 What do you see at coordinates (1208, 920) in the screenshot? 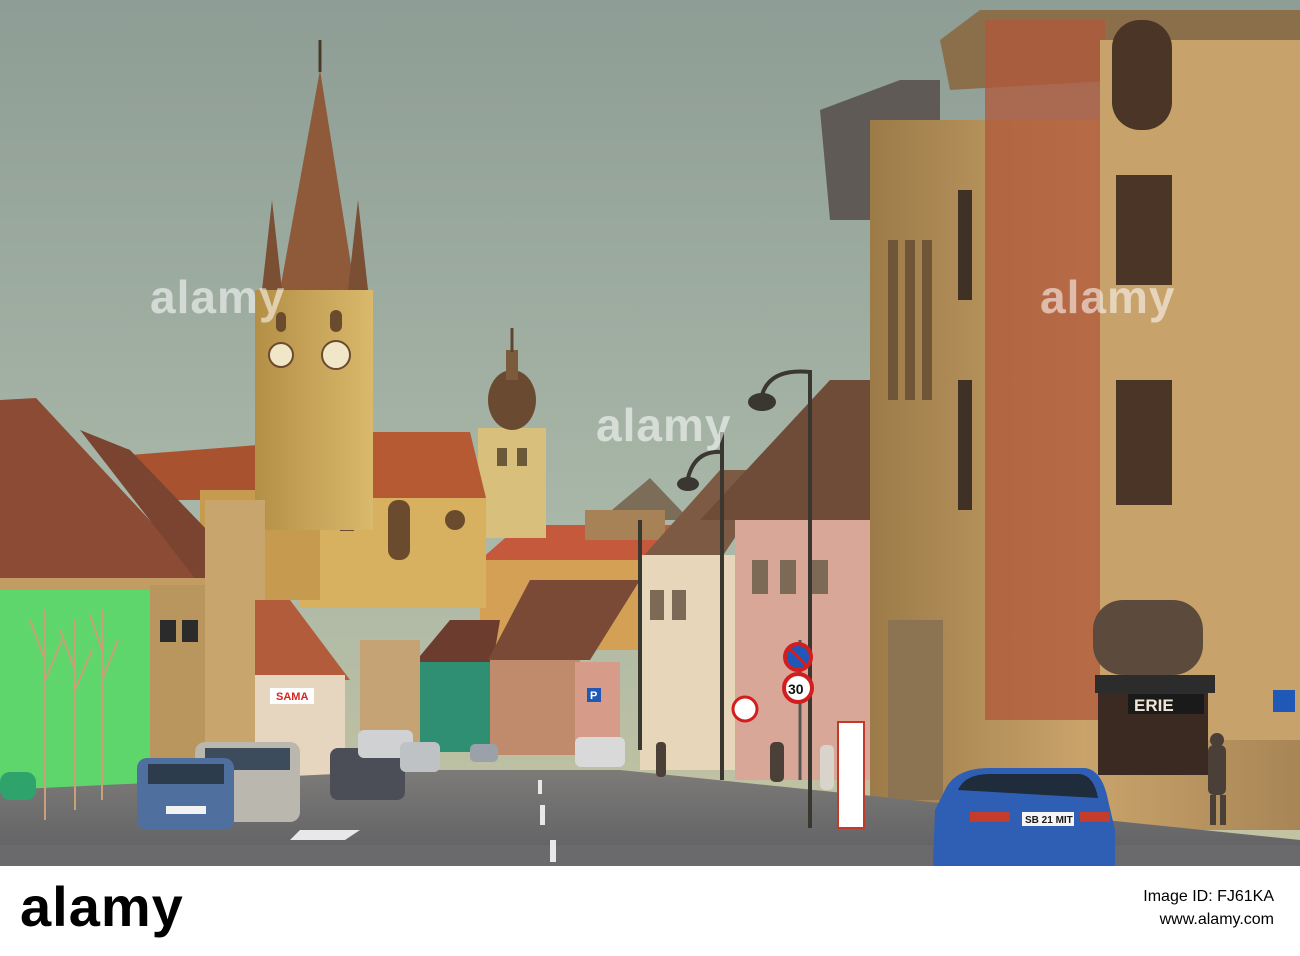
I see `site-url: www.alamy.com` at bounding box center [1208, 920].